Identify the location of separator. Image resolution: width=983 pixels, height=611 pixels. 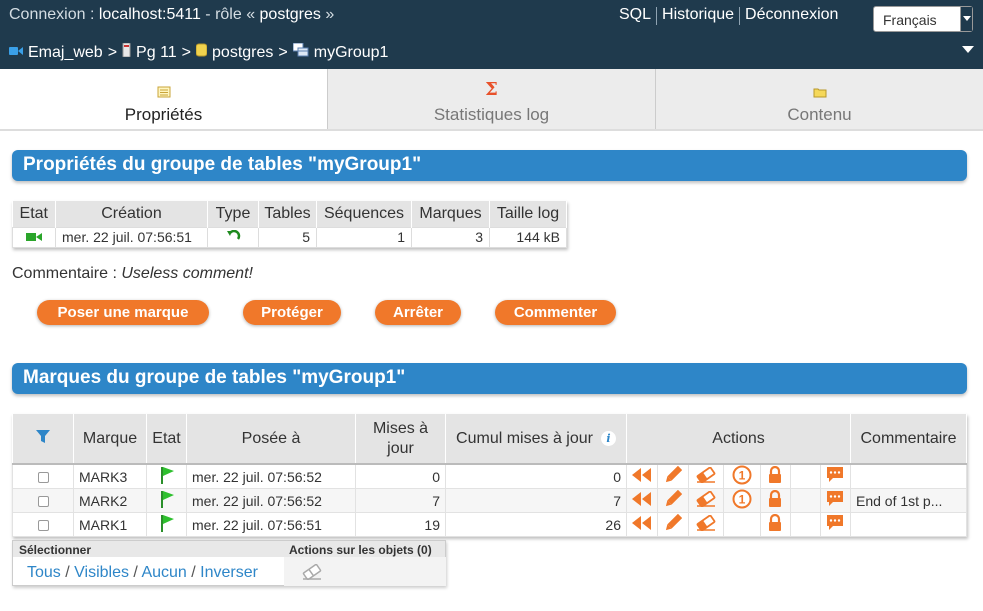
(740, 16).